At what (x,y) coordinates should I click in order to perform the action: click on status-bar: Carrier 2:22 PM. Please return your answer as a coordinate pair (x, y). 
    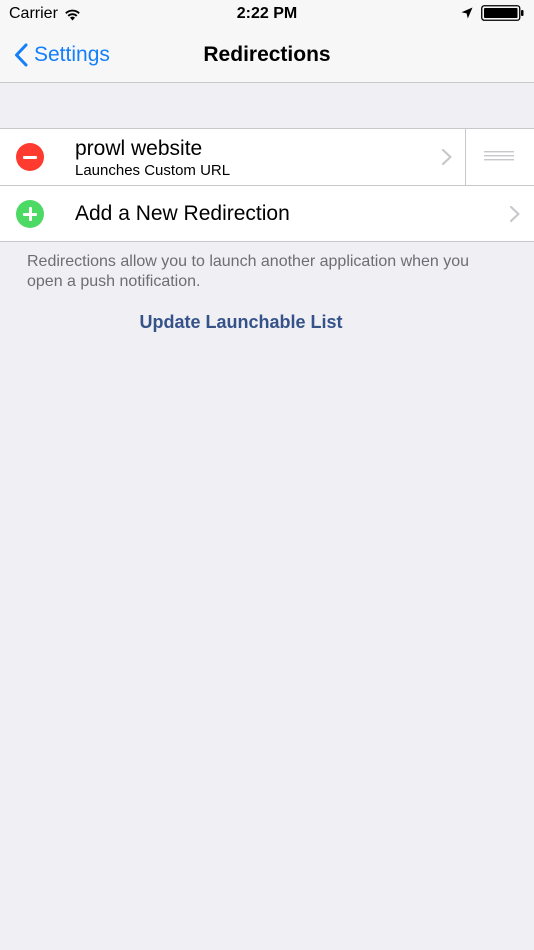
    Looking at the image, I should click on (267, 15).